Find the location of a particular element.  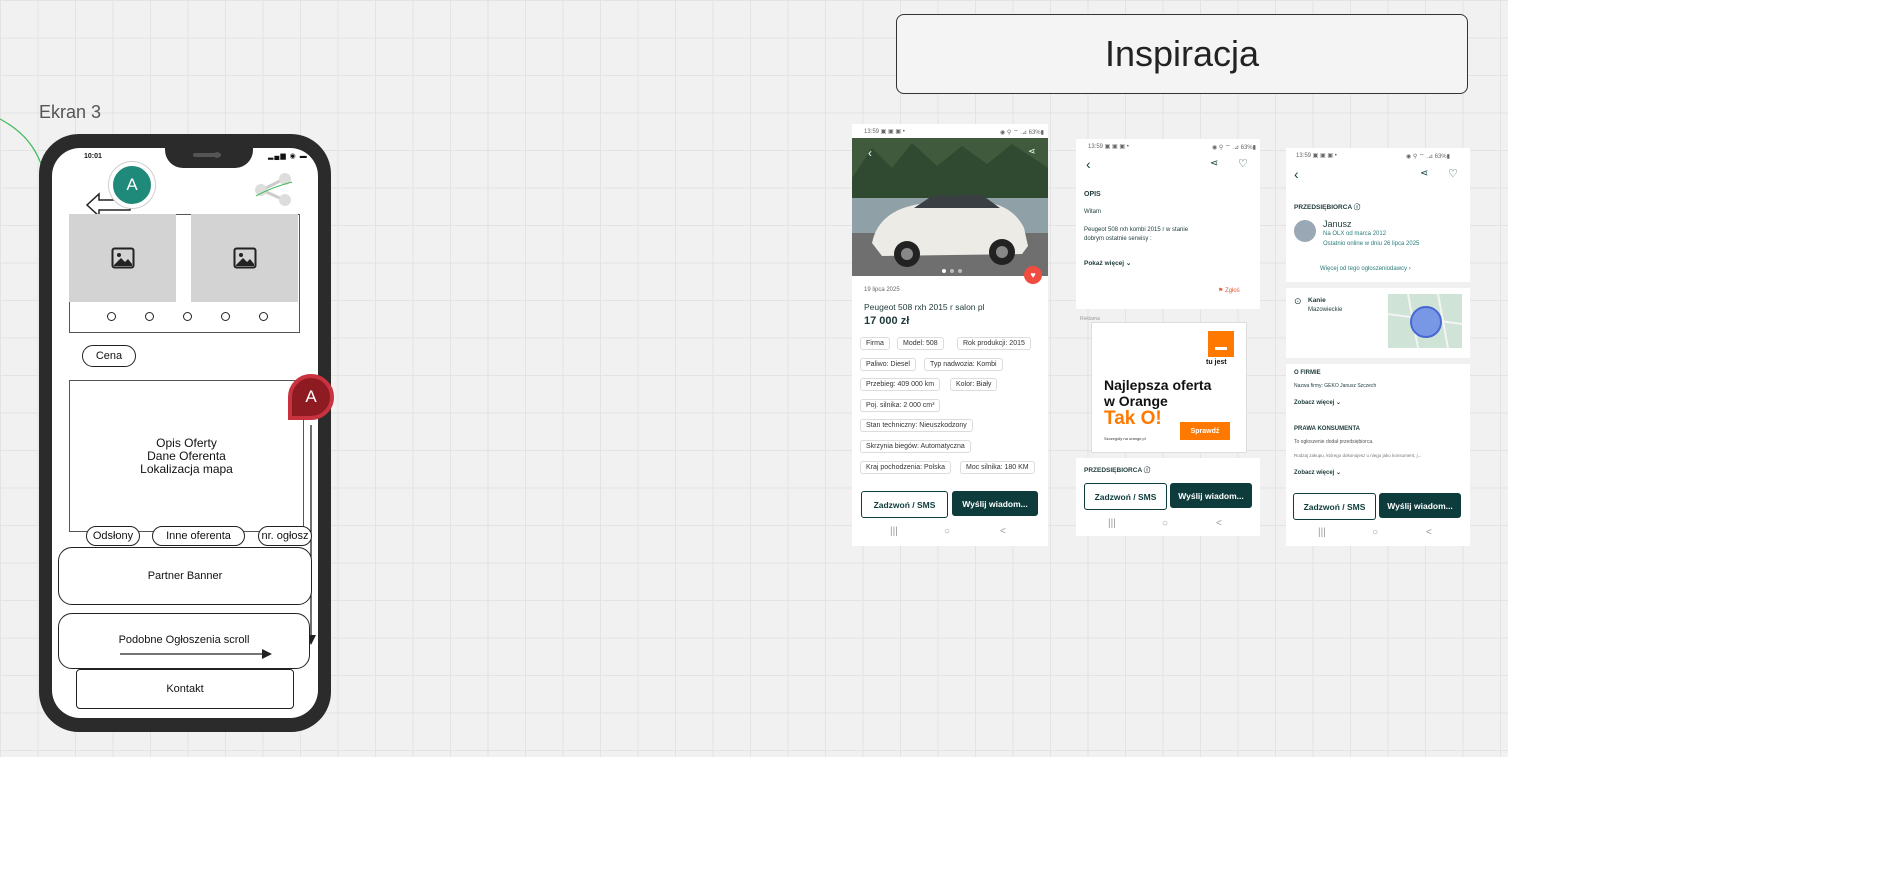

location-pin-icon: ⊙ is located at coordinates (1298, 301).